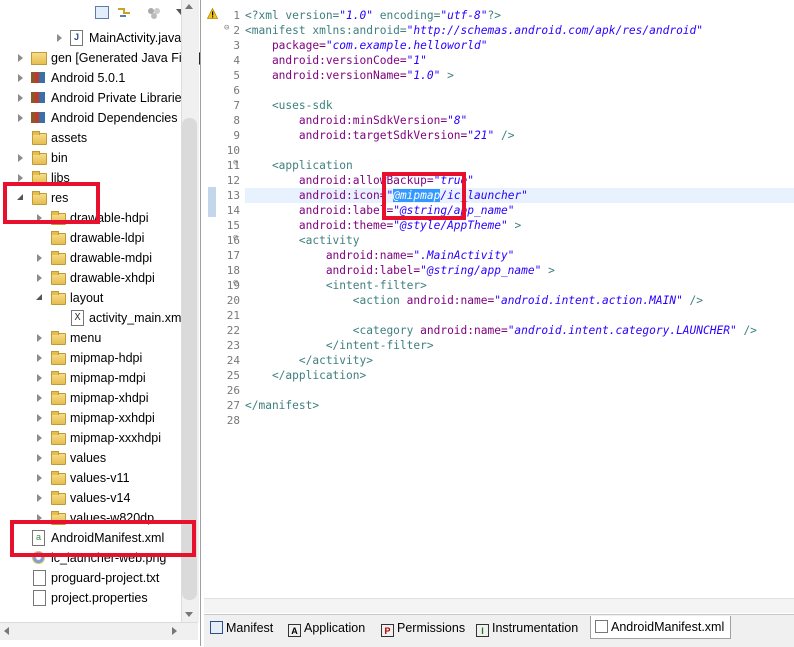 Image resolution: width=794 pixels, height=647 pixels. Describe the element at coordinates (174, 631) in the screenshot. I see `scroll-right-icon` at that location.